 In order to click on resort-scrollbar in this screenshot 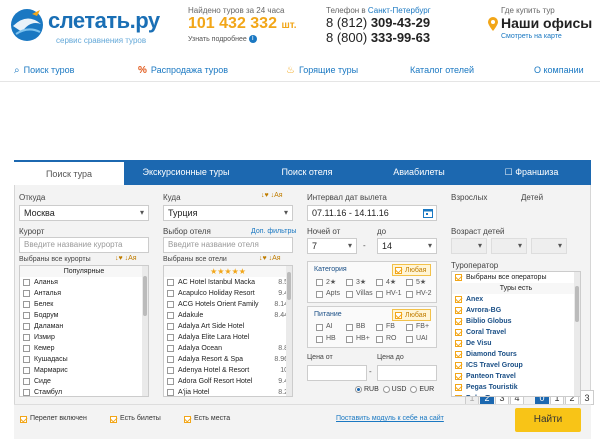, I will do `click(145, 331)`.